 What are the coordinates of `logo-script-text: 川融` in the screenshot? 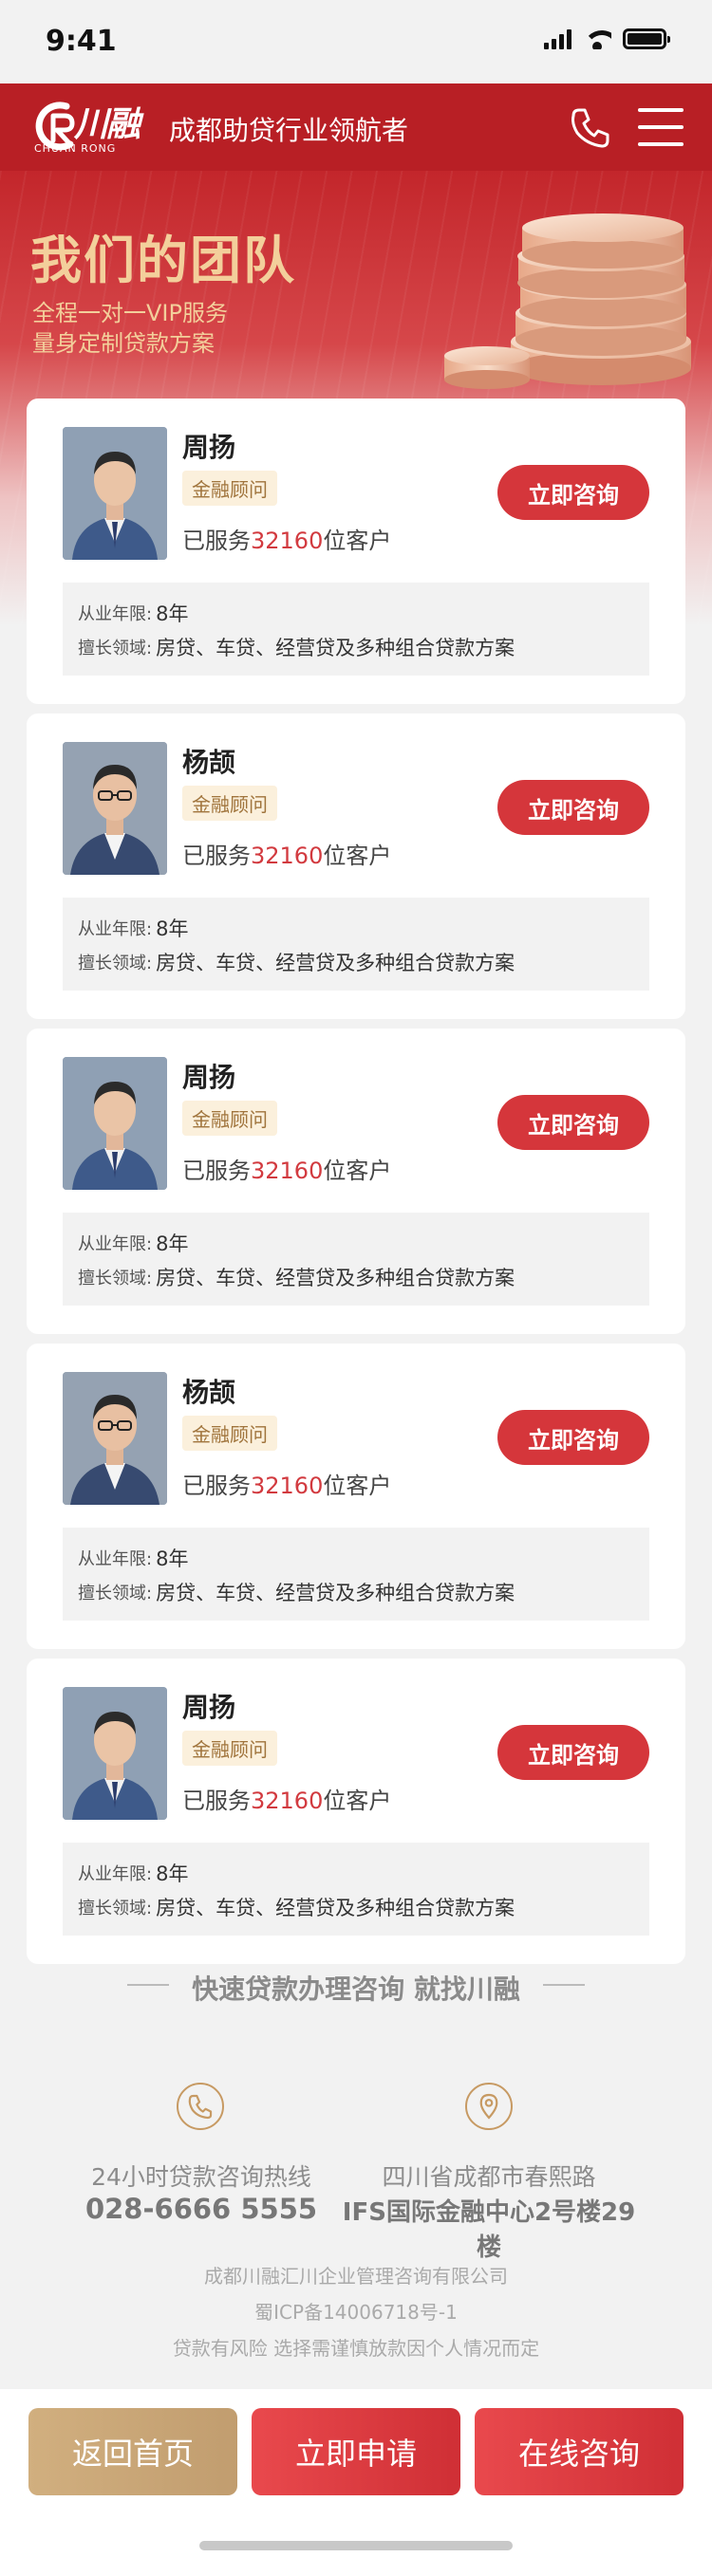 It's located at (108, 124).